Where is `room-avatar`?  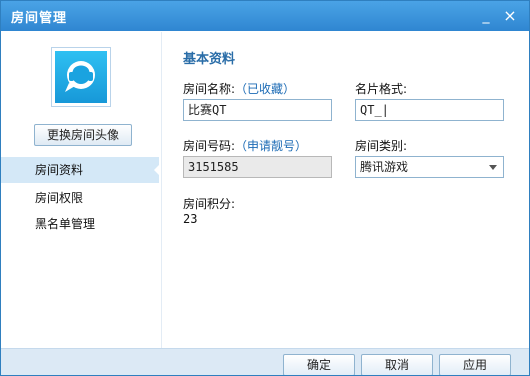 room-avatar is located at coordinates (81, 77).